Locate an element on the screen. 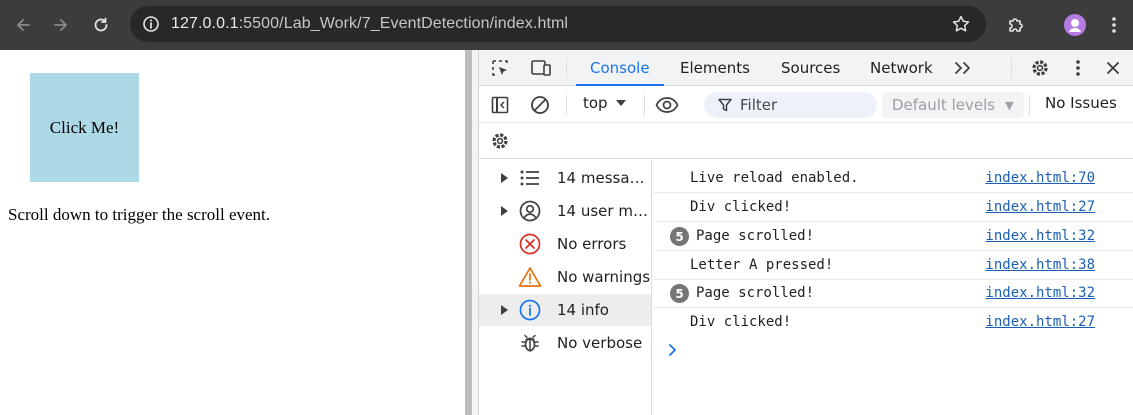  devtools-tab-bar: Console Elements Sources Network is located at coordinates (806, 68).